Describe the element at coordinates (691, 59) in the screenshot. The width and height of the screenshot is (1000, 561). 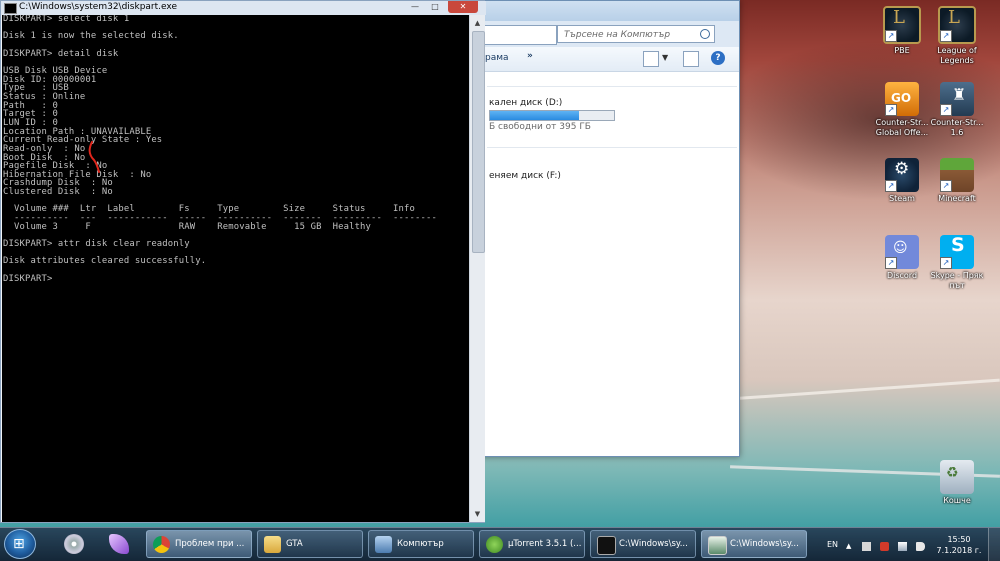
I see `preview-pane-icon` at that location.